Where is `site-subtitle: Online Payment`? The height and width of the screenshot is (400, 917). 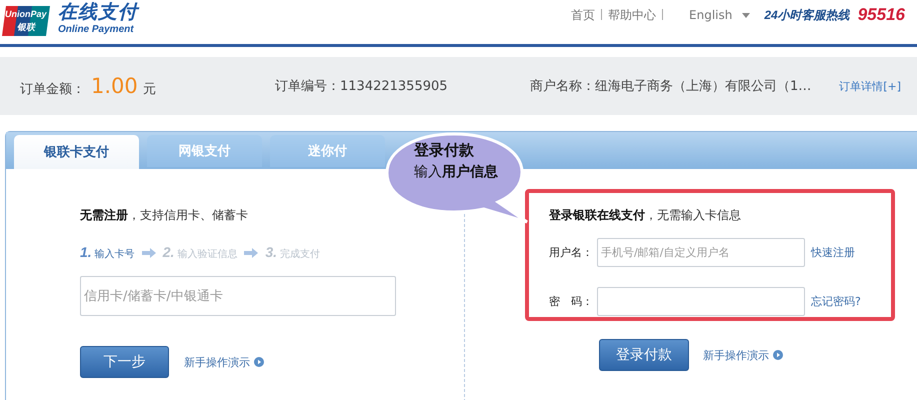 site-subtitle: Online Payment is located at coordinates (96, 29).